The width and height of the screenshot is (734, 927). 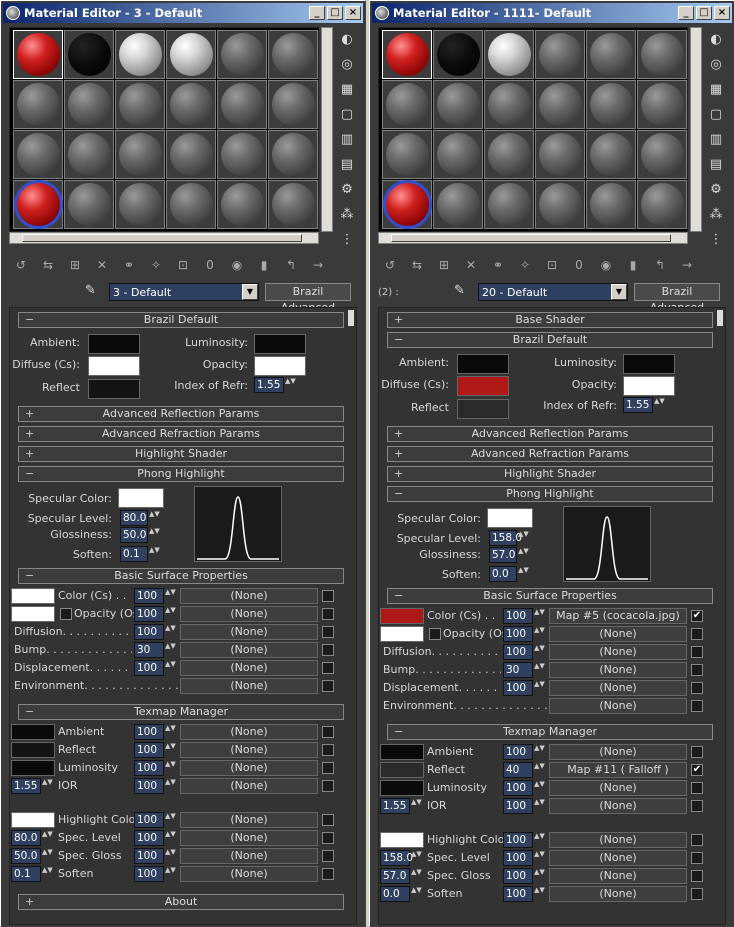 I want to click on rollout-highlight-shader: + Highlight Shader, so click(x=550, y=474).